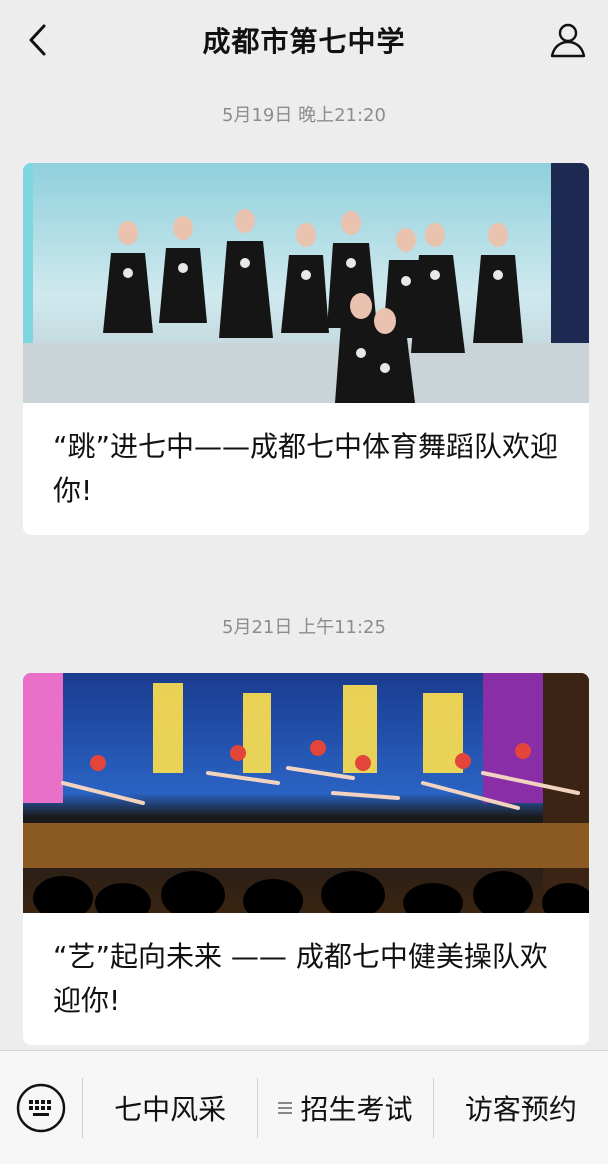 The height and width of the screenshot is (1164, 608). I want to click on menu-icon, so click(285, 1108).